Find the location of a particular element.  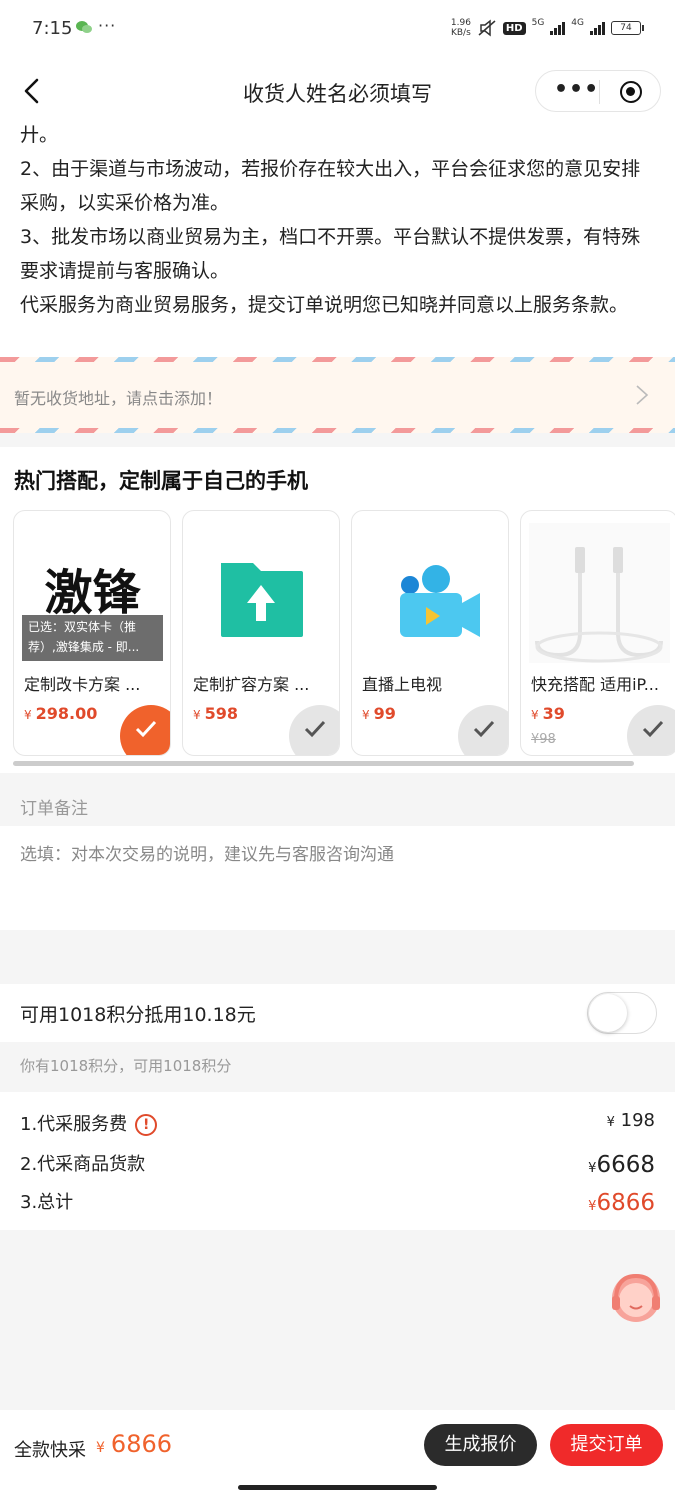

product-card: 快充搭配 适用iP... ¥39 ¥98 is located at coordinates (597, 633).